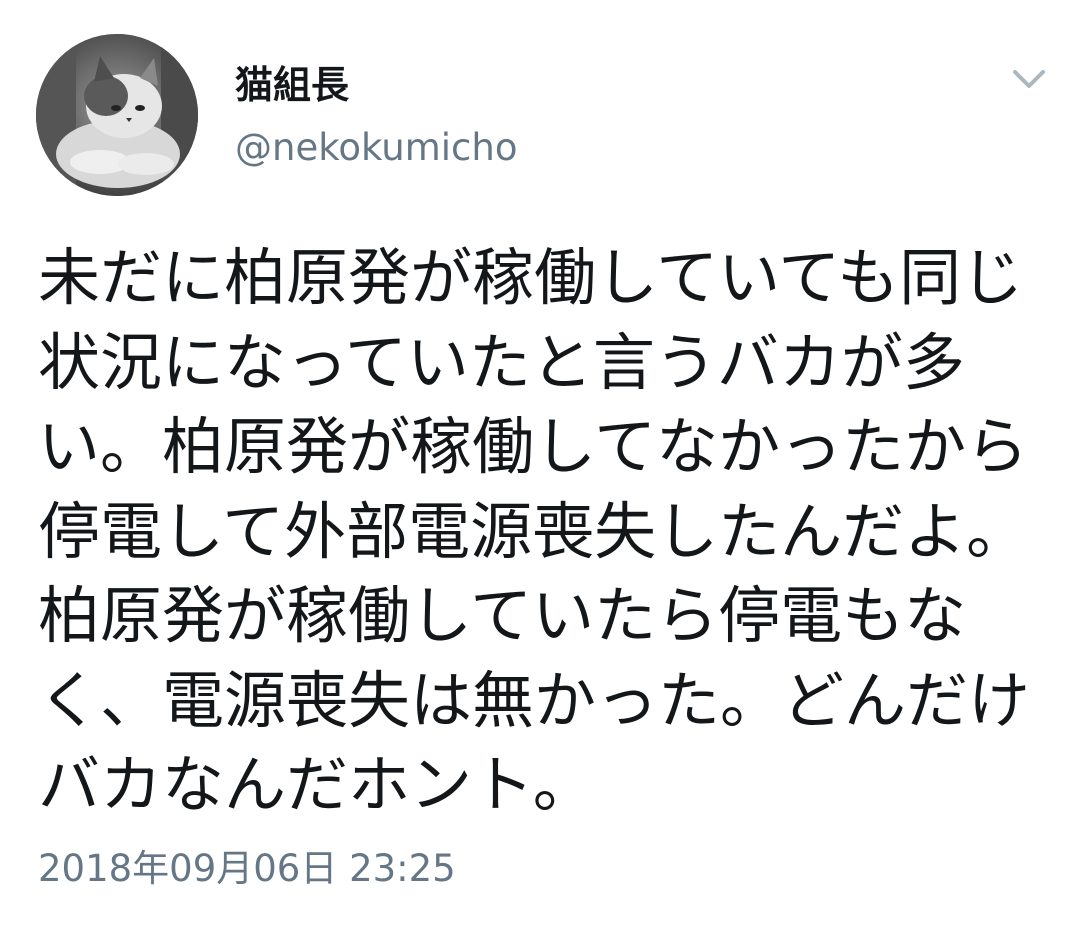 The image size is (1080, 930). I want to click on display-name: 猫組長, so click(292, 85).